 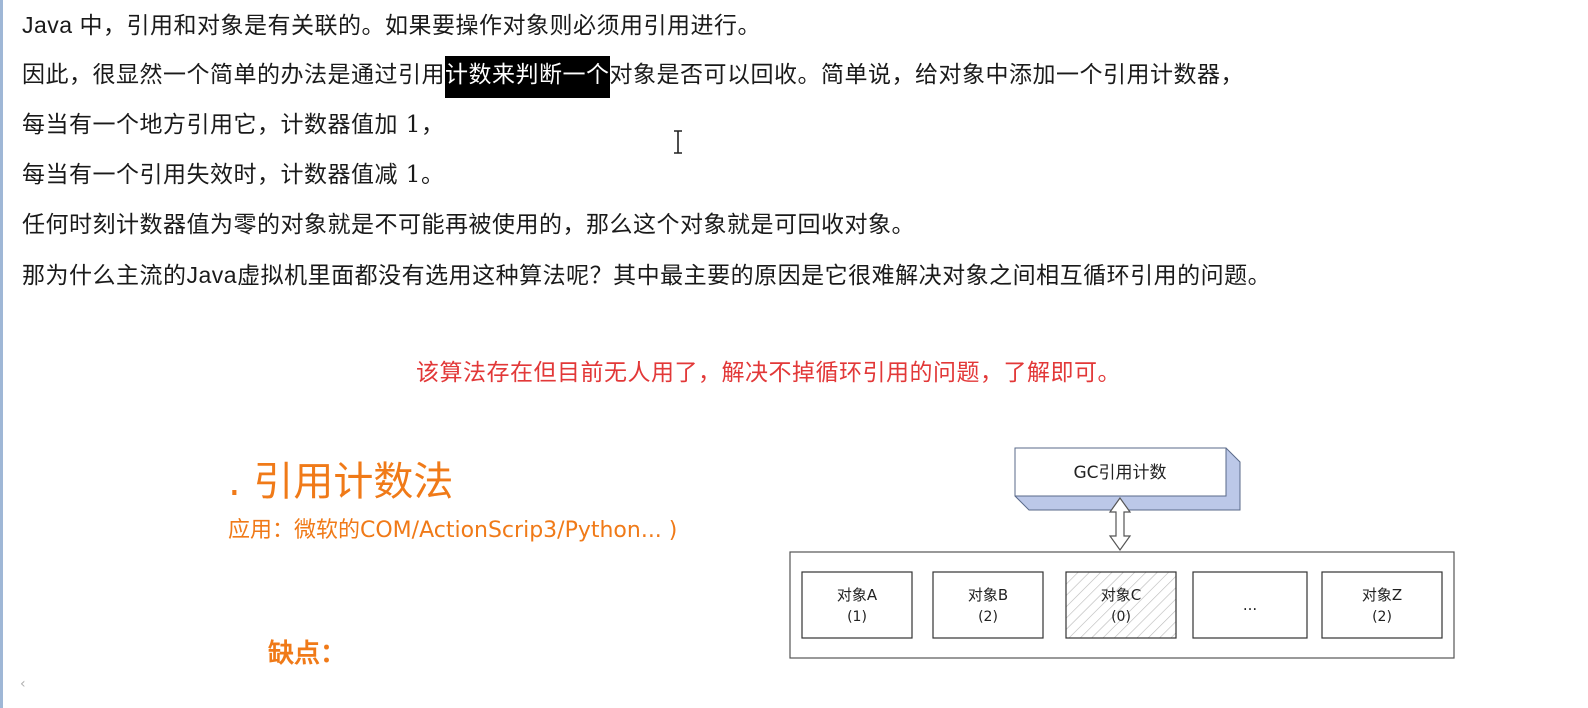 What do you see at coordinates (212, 275) in the screenshot?
I see `paragraph-6-java: Java` at bounding box center [212, 275].